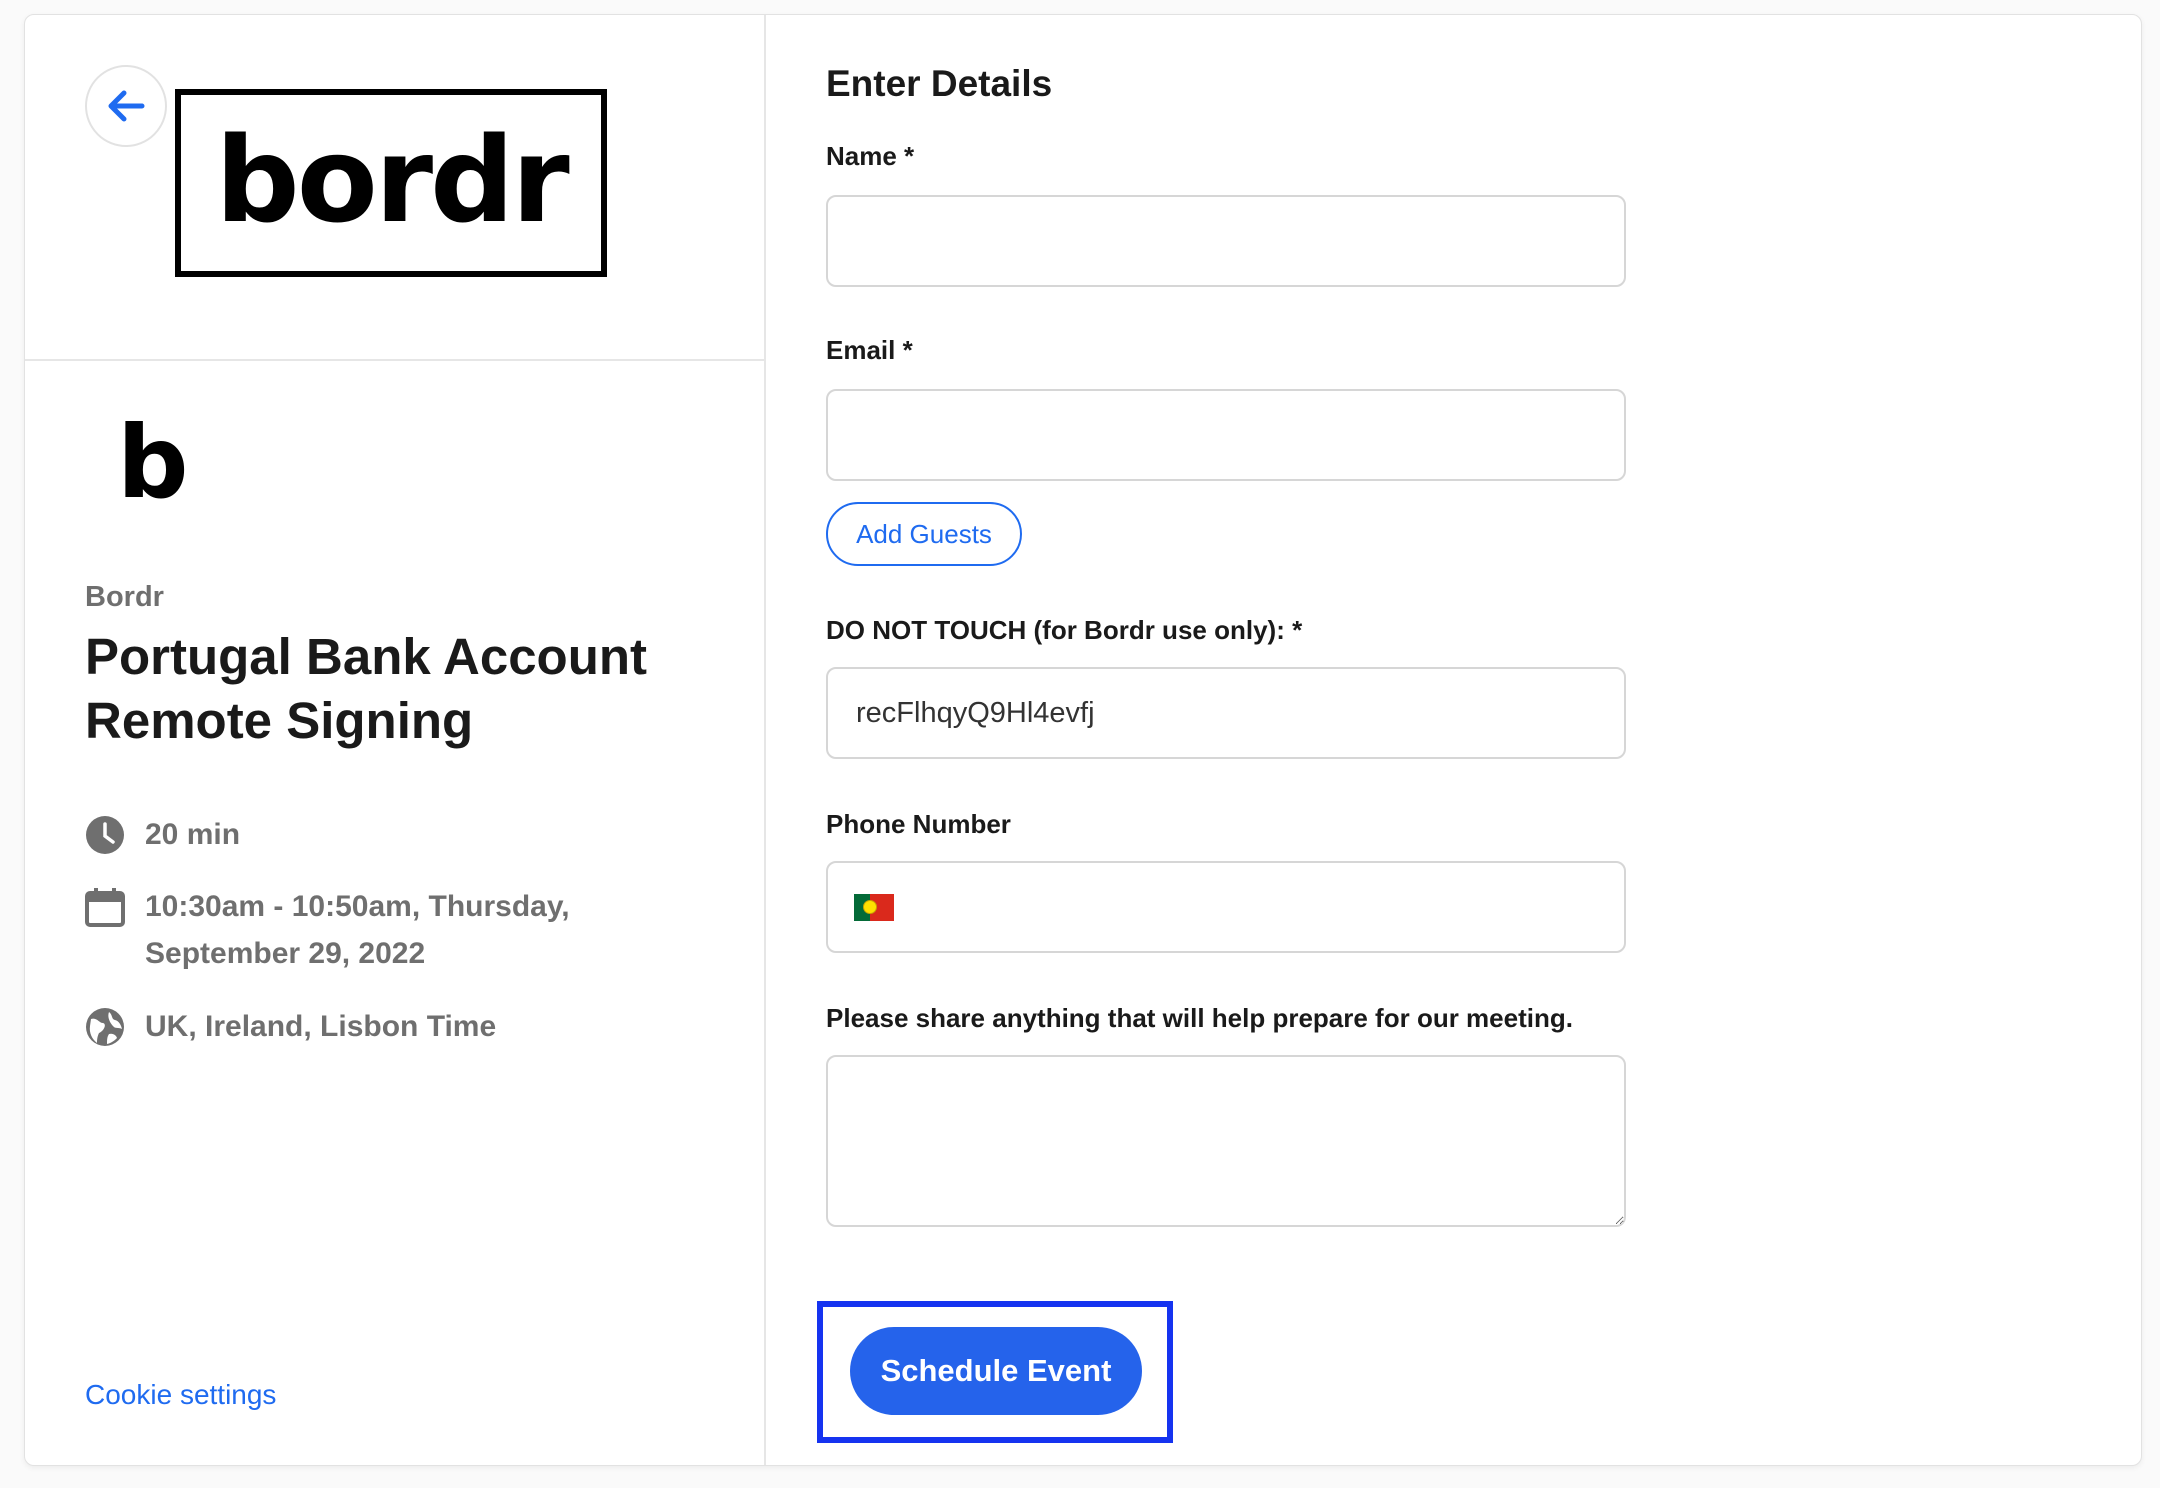  I want to click on timezone-text: UK, Ireland, Lisbon Time, so click(321, 1026).